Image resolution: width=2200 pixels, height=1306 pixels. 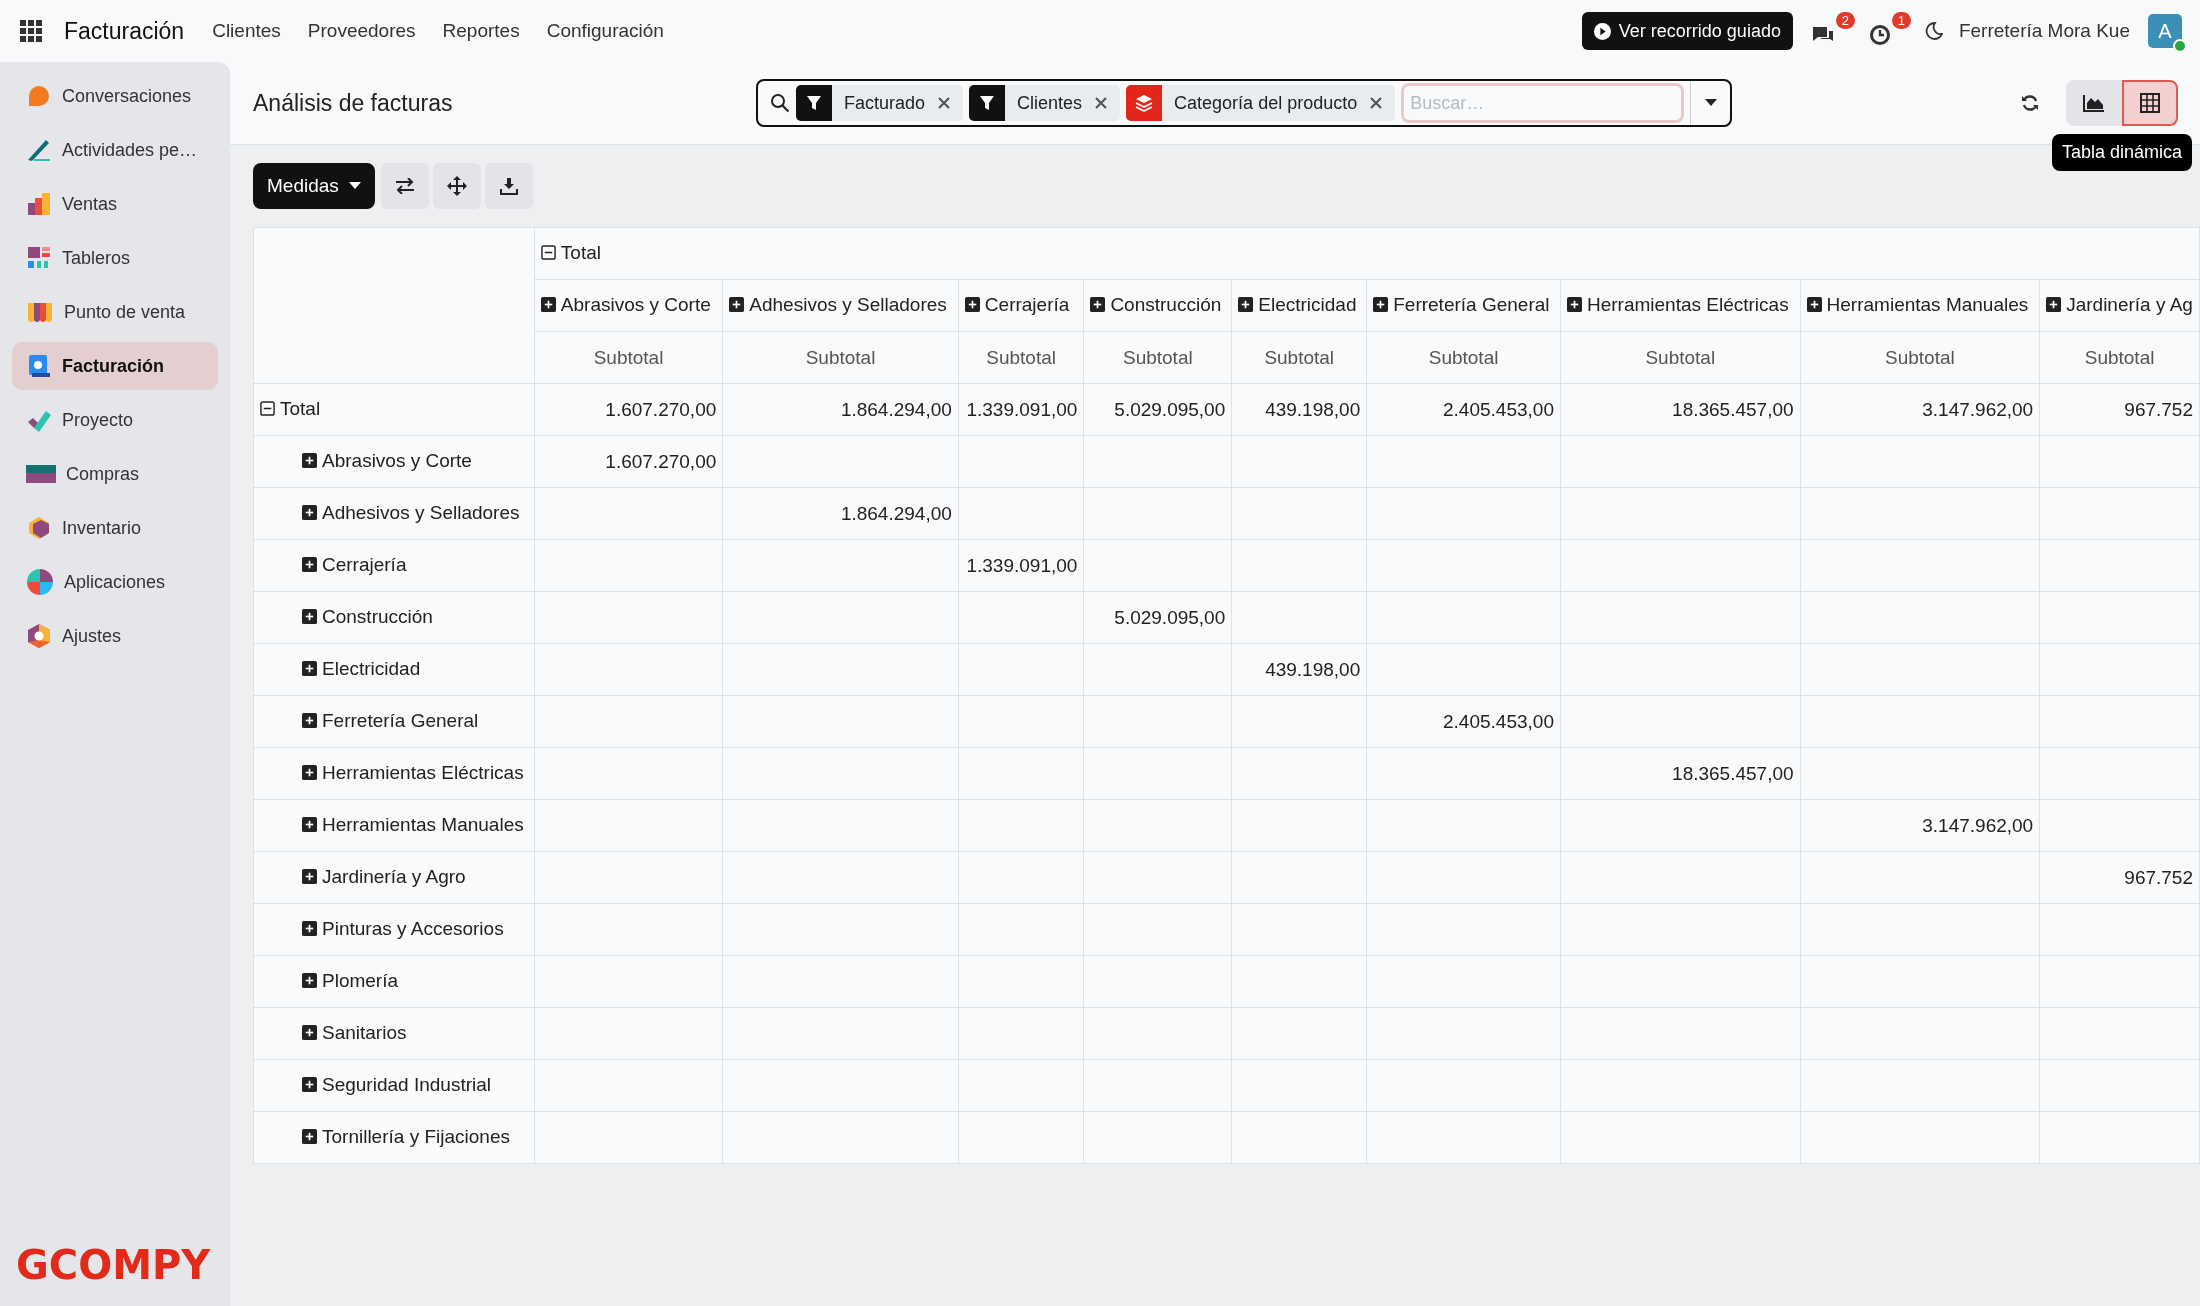 I want to click on box-icon, so click(x=39, y=528).